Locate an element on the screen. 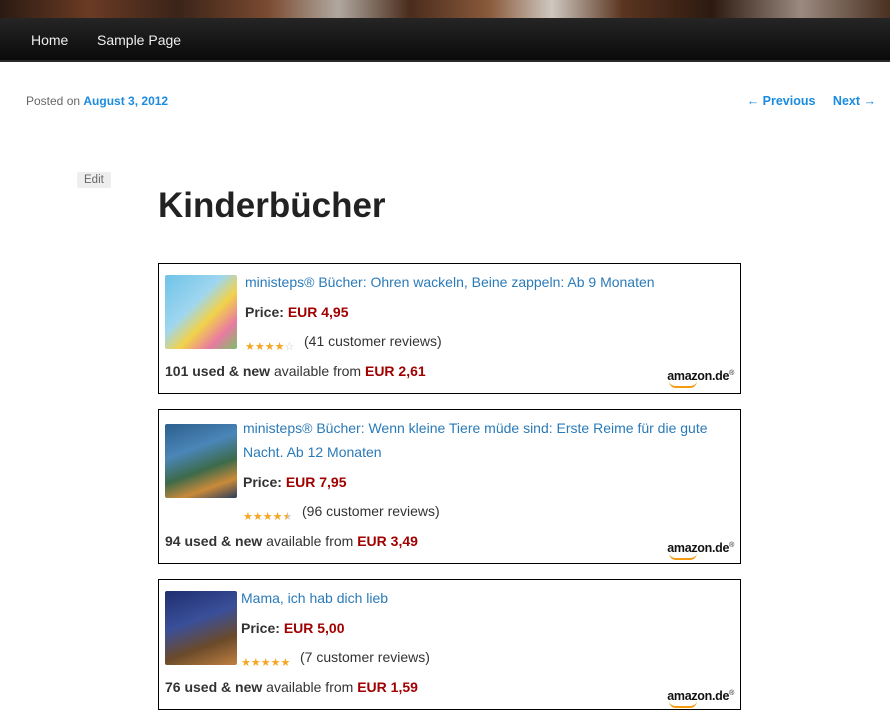  post-navigation: ← Previous Next → is located at coordinates (804, 101).